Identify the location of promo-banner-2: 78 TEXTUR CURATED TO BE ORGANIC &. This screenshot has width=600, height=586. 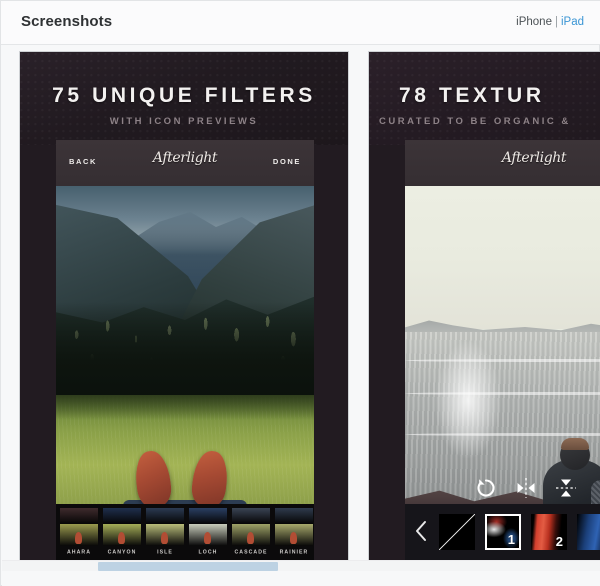
(484, 98).